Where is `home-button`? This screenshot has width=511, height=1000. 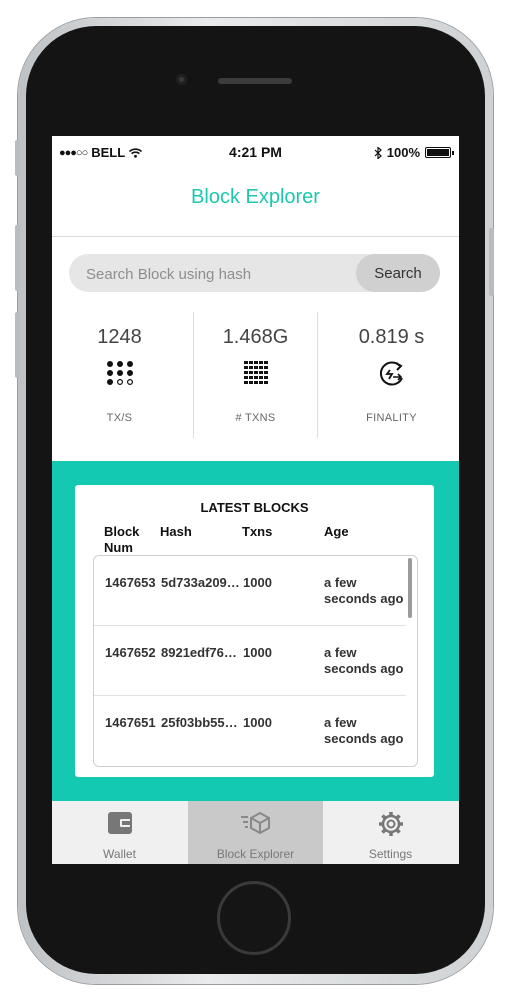 home-button is located at coordinates (254, 918).